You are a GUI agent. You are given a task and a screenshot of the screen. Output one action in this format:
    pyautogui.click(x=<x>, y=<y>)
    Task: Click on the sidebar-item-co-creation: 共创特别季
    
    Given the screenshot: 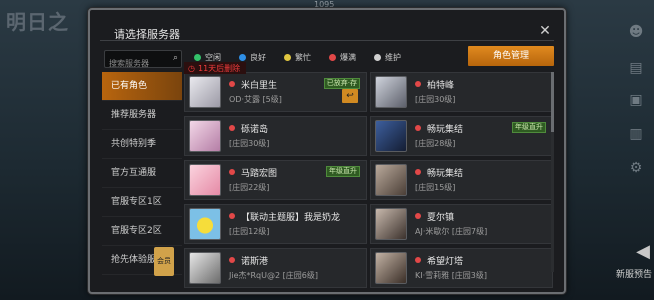 What is the action you would take?
    pyautogui.click(x=142, y=144)
    